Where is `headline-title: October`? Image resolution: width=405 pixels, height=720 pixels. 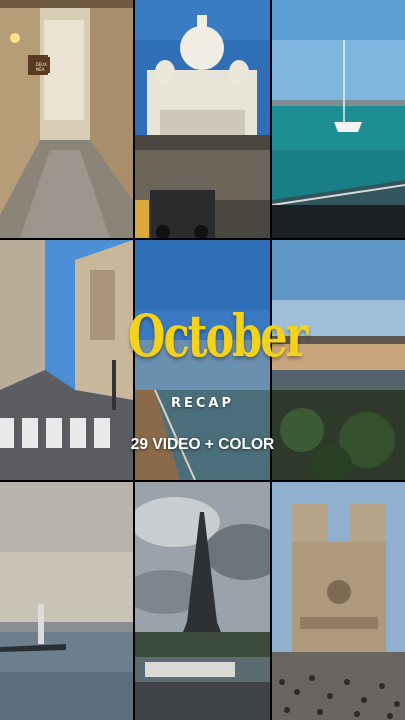 headline-title: October is located at coordinates (218, 337).